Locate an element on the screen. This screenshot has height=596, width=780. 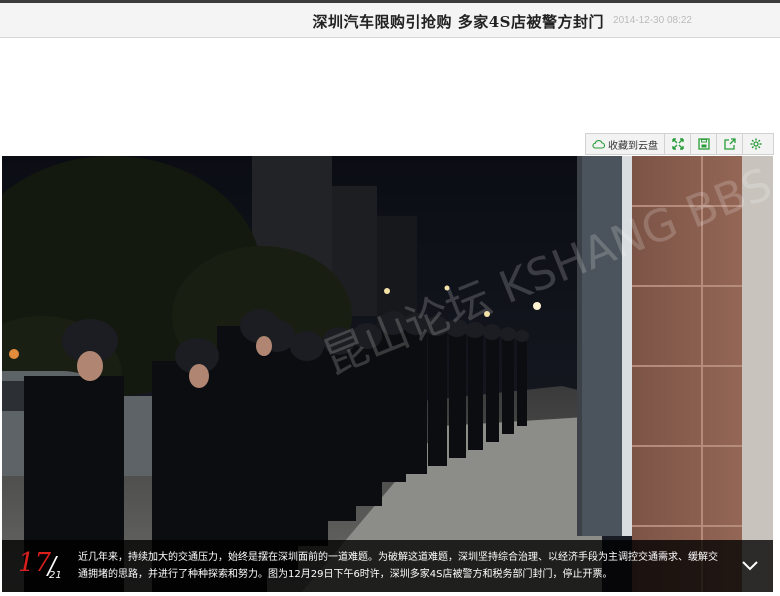
chevron-down-icon is located at coordinates (750, 566).